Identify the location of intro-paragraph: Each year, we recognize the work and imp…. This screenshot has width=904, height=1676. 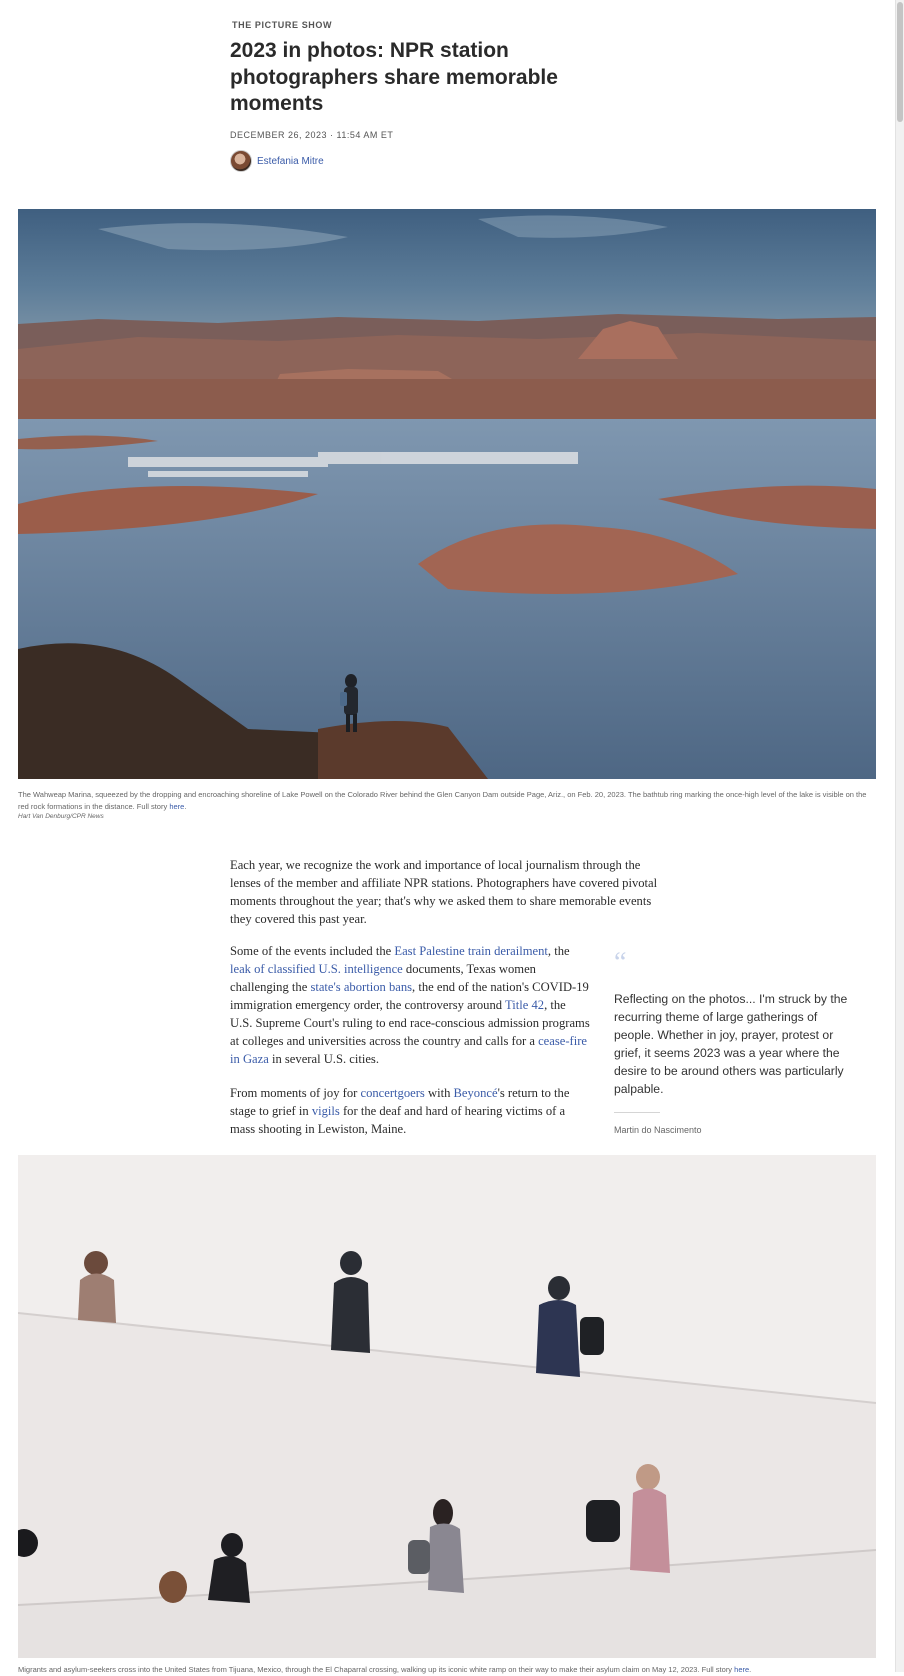
(444, 892).